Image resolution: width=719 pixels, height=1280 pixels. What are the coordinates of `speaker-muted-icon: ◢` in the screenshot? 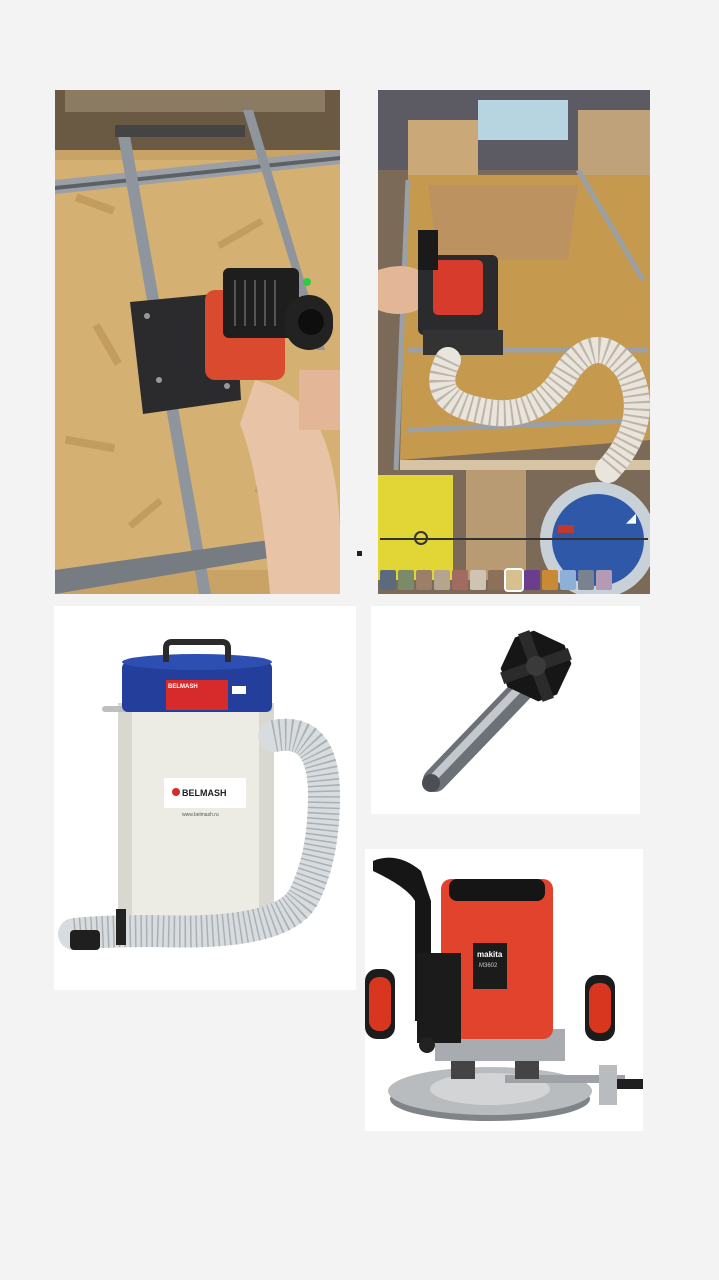 It's located at (631, 518).